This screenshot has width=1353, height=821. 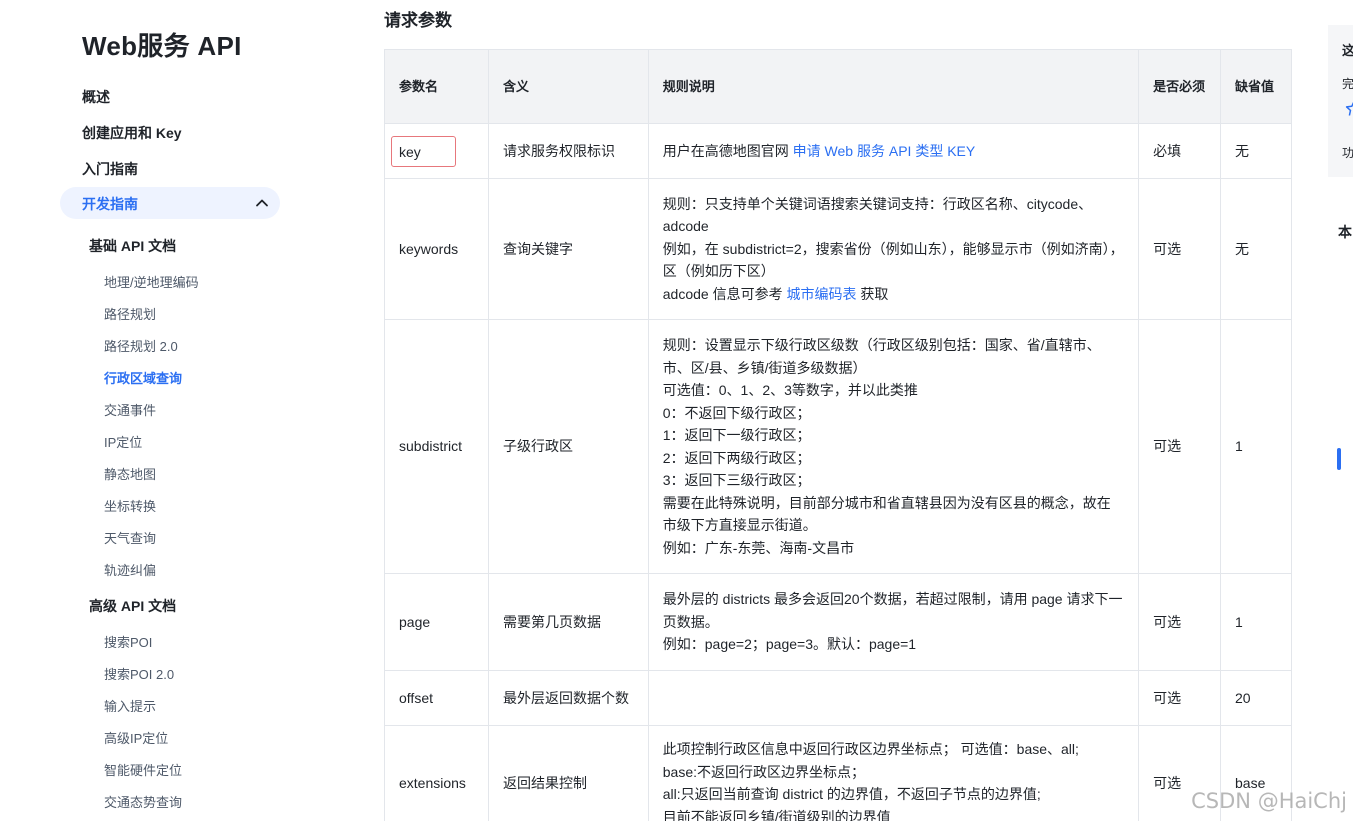 I want to click on nav-sub-input-tips: 输入提示, so click(x=130, y=705).